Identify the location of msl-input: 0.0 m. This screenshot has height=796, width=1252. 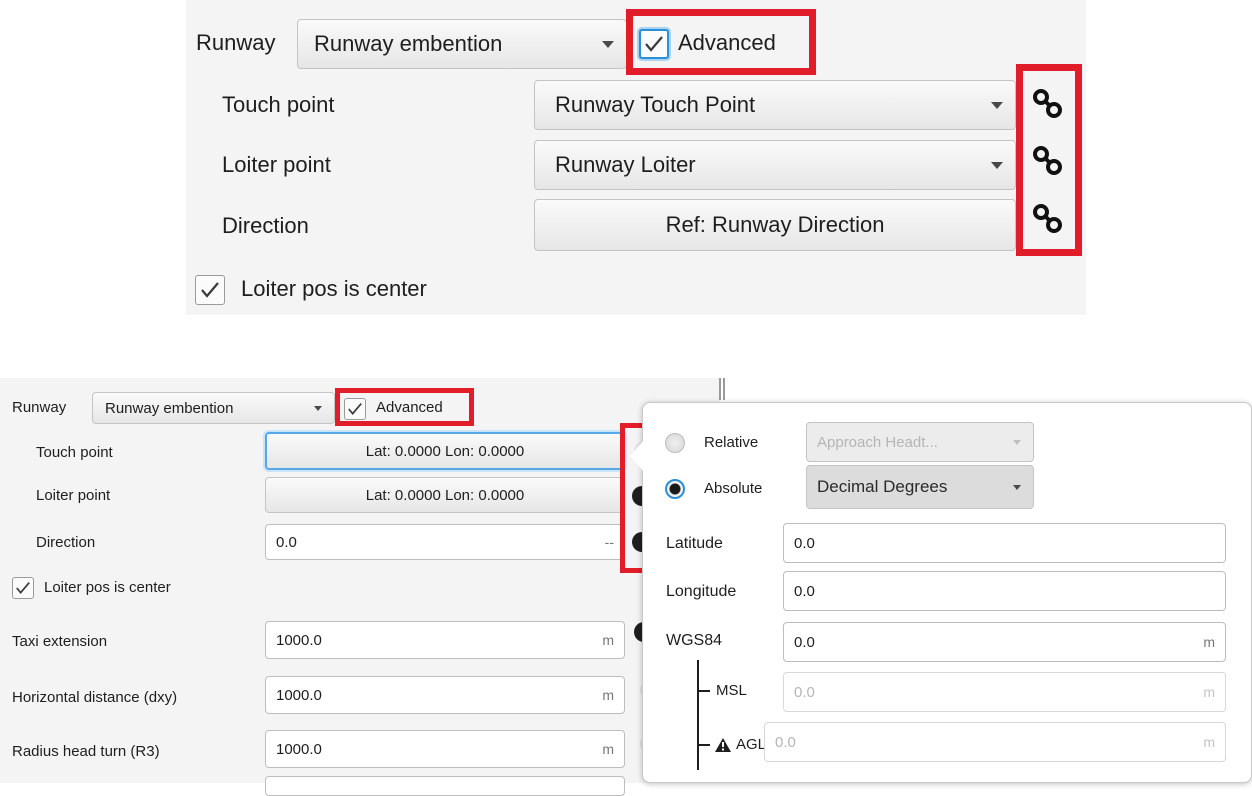
(1004, 692).